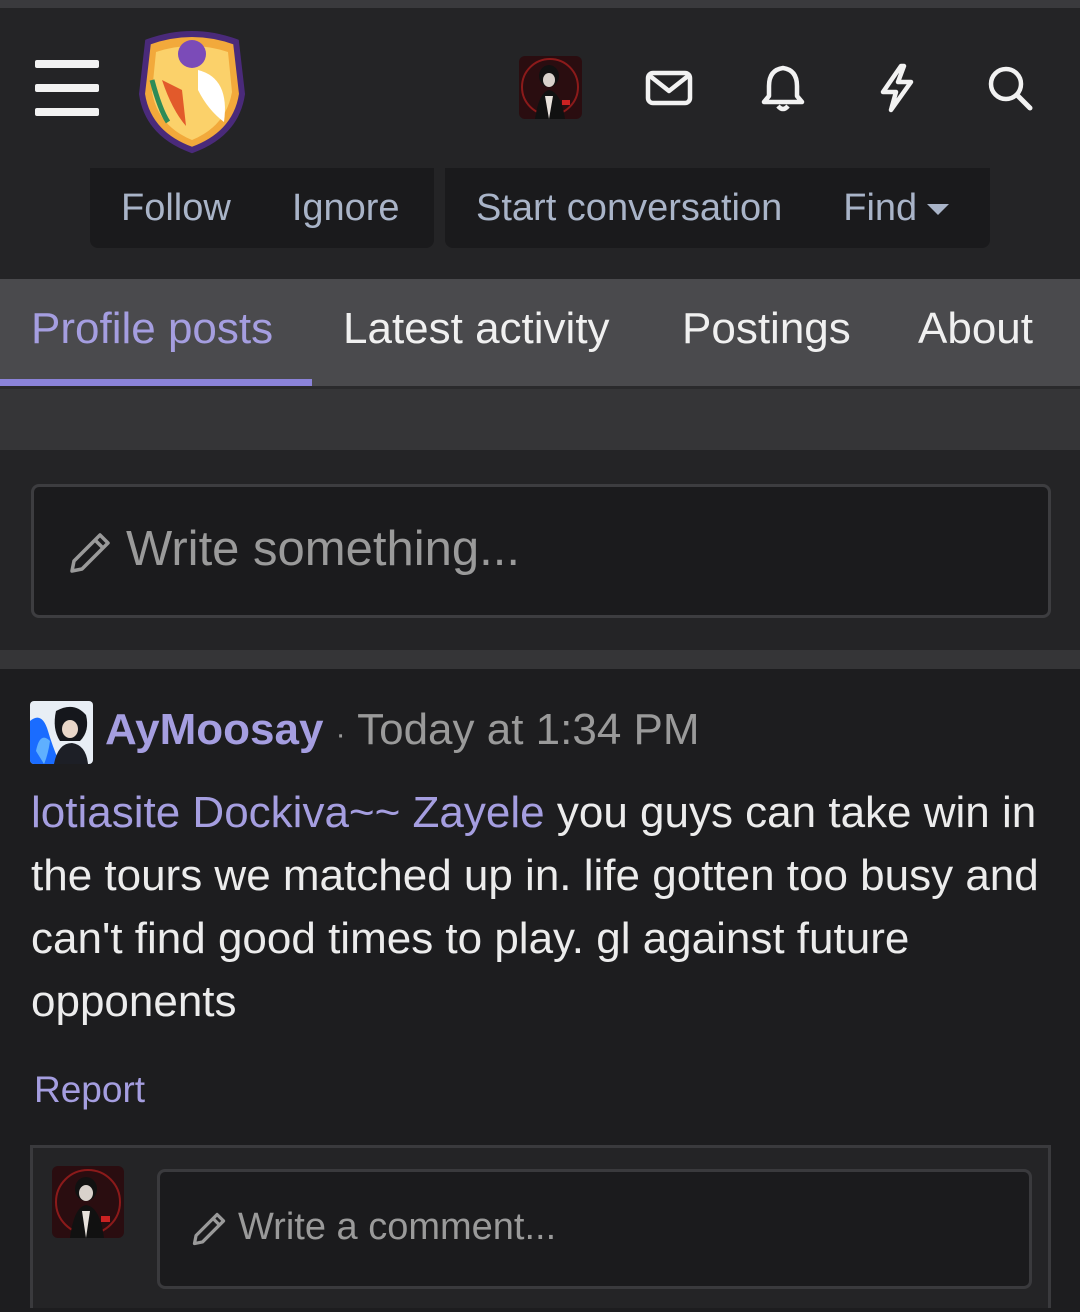 This screenshot has width=1080, height=1312. Describe the element at coordinates (550, 87) in the screenshot. I see `user-avatar` at that location.